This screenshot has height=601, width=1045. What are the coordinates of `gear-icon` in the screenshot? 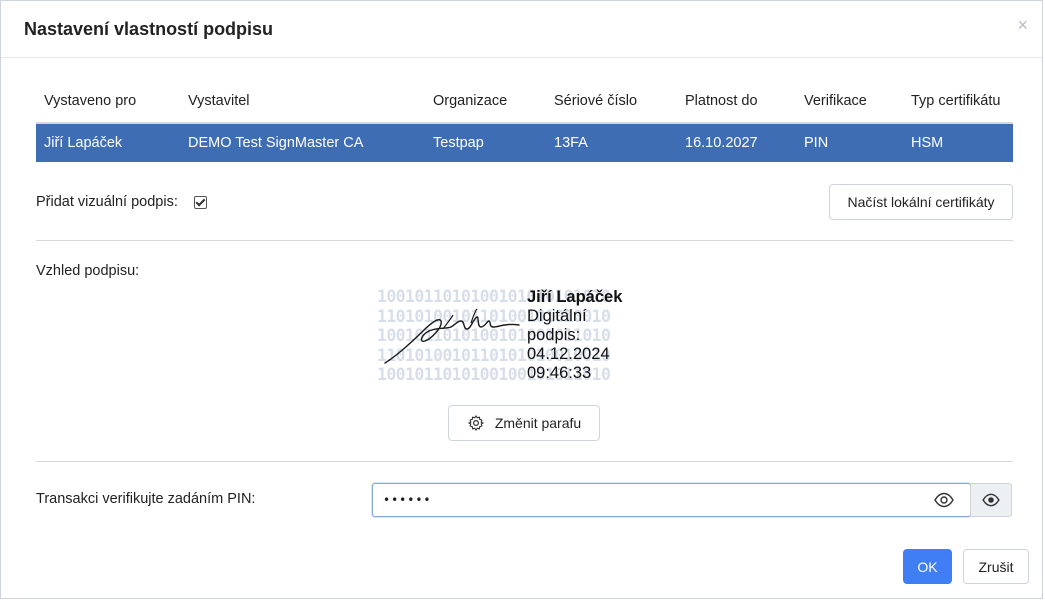 It's located at (476, 423).